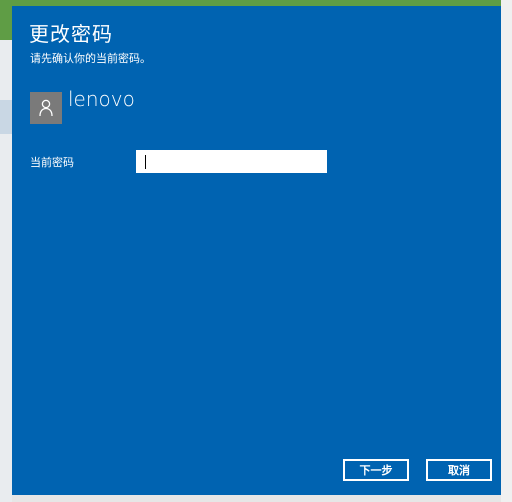  Describe the element at coordinates (256, 498) in the screenshot. I see `background-window-edge-bottom` at that location.